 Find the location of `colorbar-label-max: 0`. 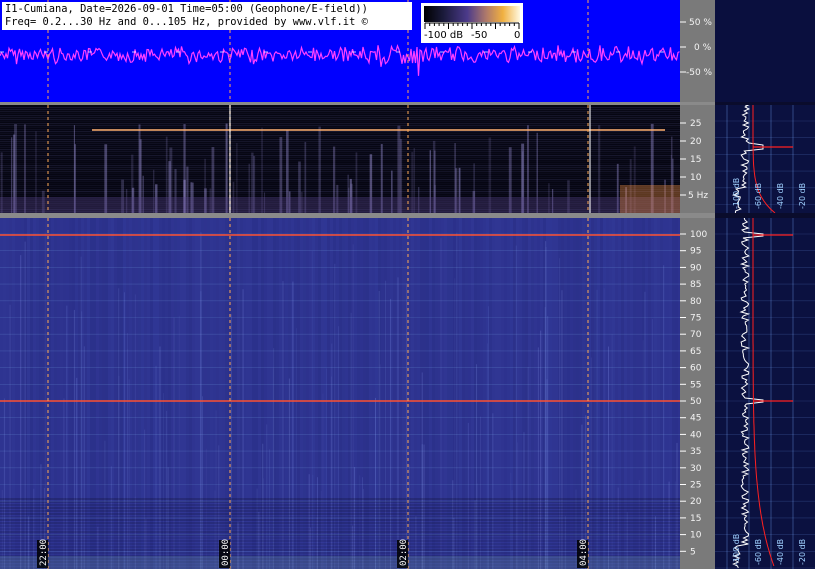

colorbar-label-max: 0 is located at coordinates (517, 35).